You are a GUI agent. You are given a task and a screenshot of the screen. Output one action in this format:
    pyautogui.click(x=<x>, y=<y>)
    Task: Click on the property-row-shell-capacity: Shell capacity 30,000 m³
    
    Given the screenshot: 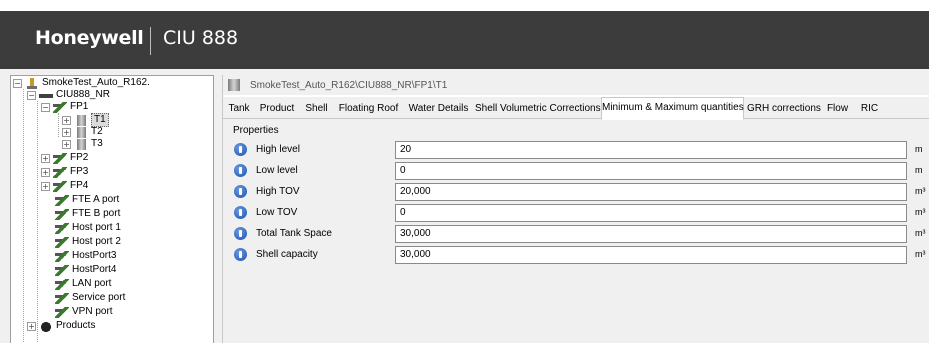 What is the action you would take?
    pyautogui.click(x=576, y=255)
    